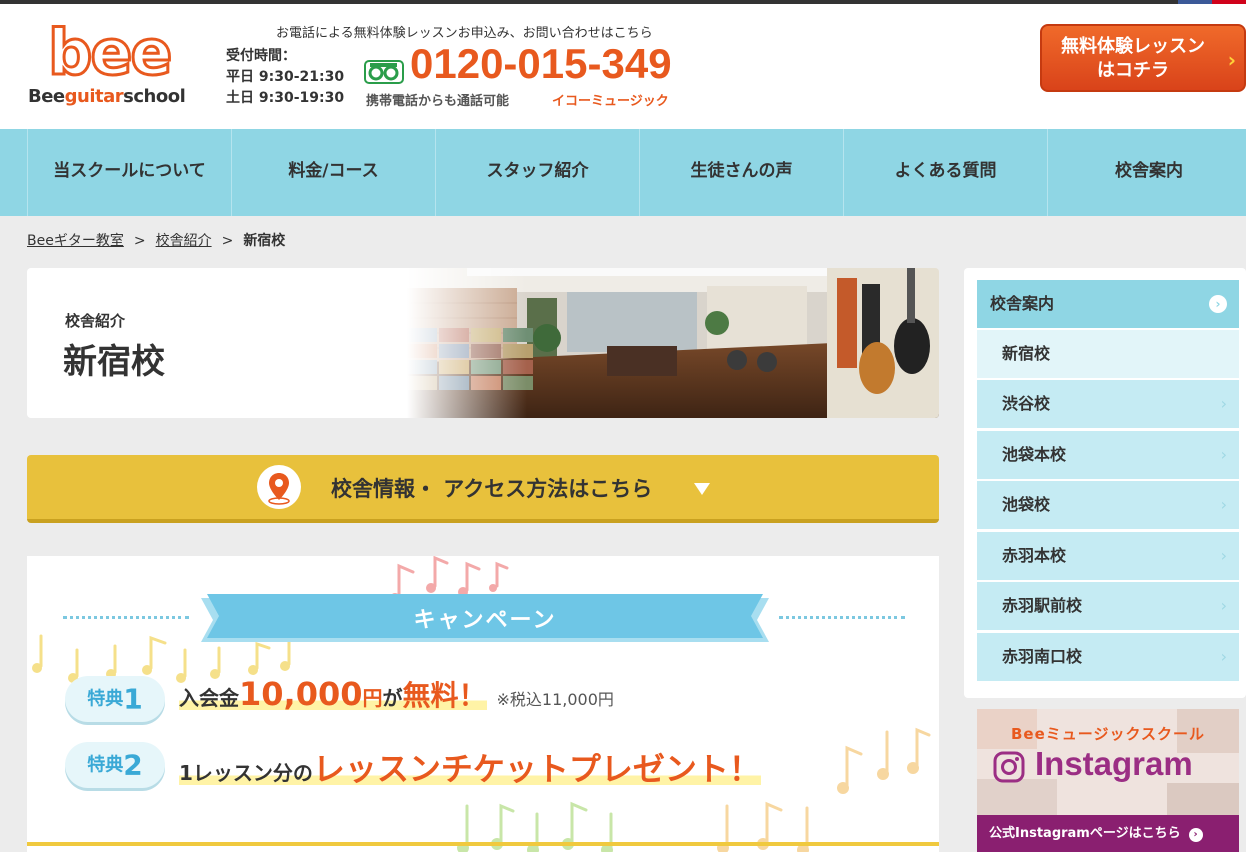 The width and height of the screenshot is (1246, 852). Describe the element at coordinates (1108, 556) in the screenshot. I see `sidebar-item-akabane-main: 赤羽本校 ›` at that location.